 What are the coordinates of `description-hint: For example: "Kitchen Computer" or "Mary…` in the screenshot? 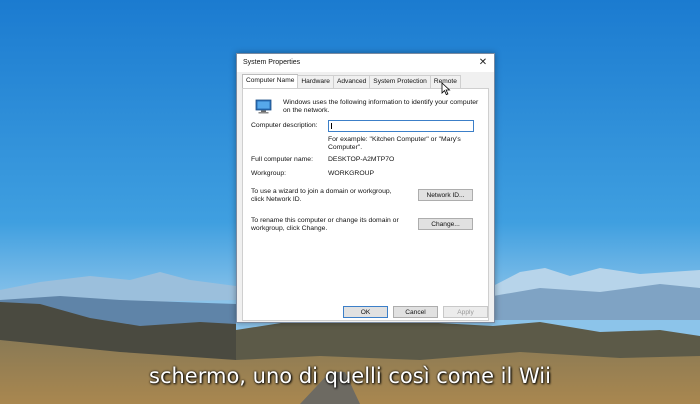 It's located at (394, 143).